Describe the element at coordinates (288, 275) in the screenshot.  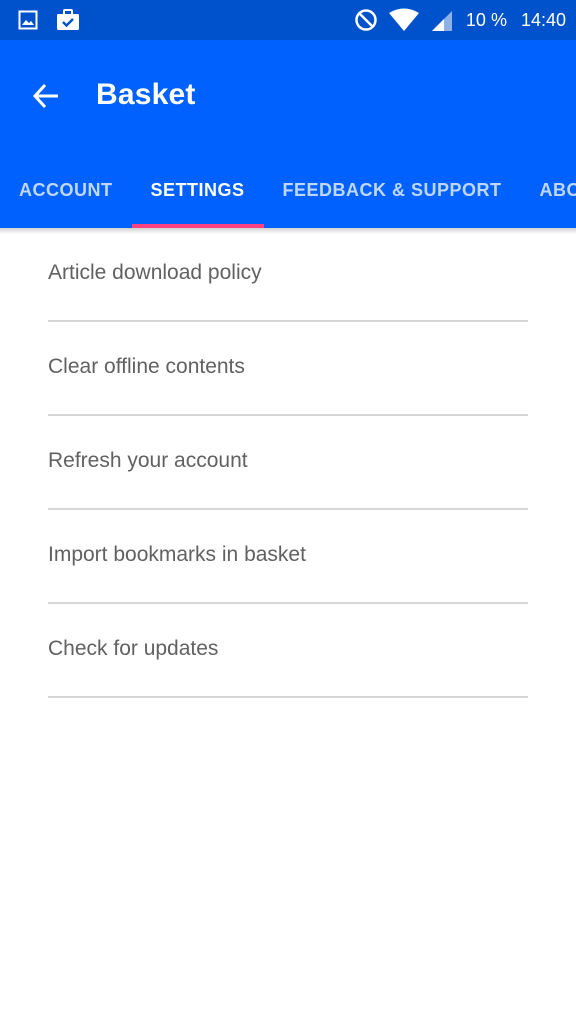
I see `setting-article-download-policy: Article download policy` at that location.